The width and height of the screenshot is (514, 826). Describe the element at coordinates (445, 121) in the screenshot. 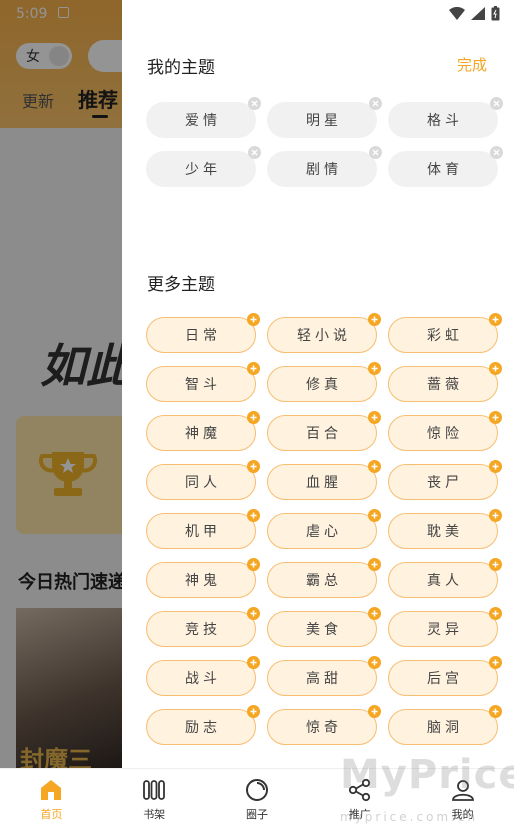

I see `topic-label: 格斗` at that location.